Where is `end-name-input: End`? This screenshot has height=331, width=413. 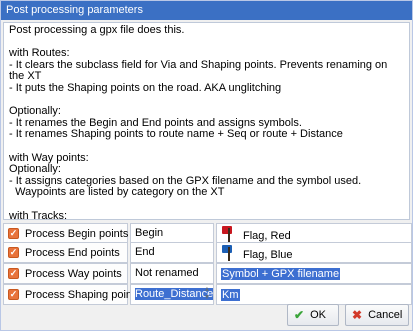
end-name-input: End is located at coordinates (172, 252).